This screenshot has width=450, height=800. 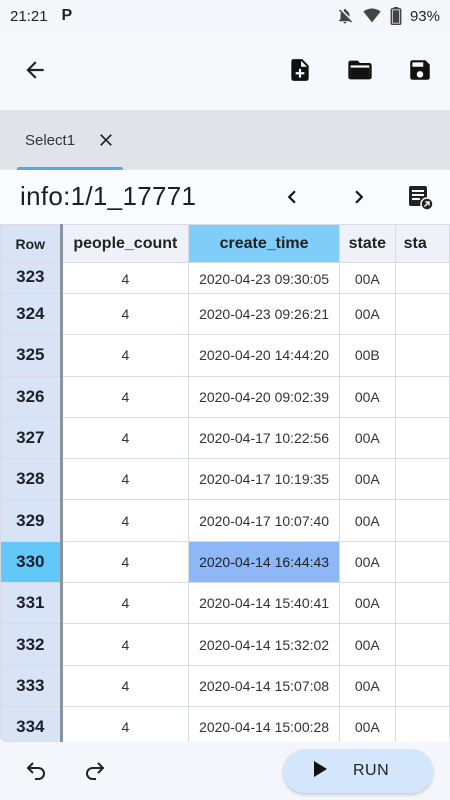 What do you see at coordinates (264, 438) in the screenshot?
I see `create-time-cell: 2020-04-17 10:22:56` at bounding box center [264, 438].